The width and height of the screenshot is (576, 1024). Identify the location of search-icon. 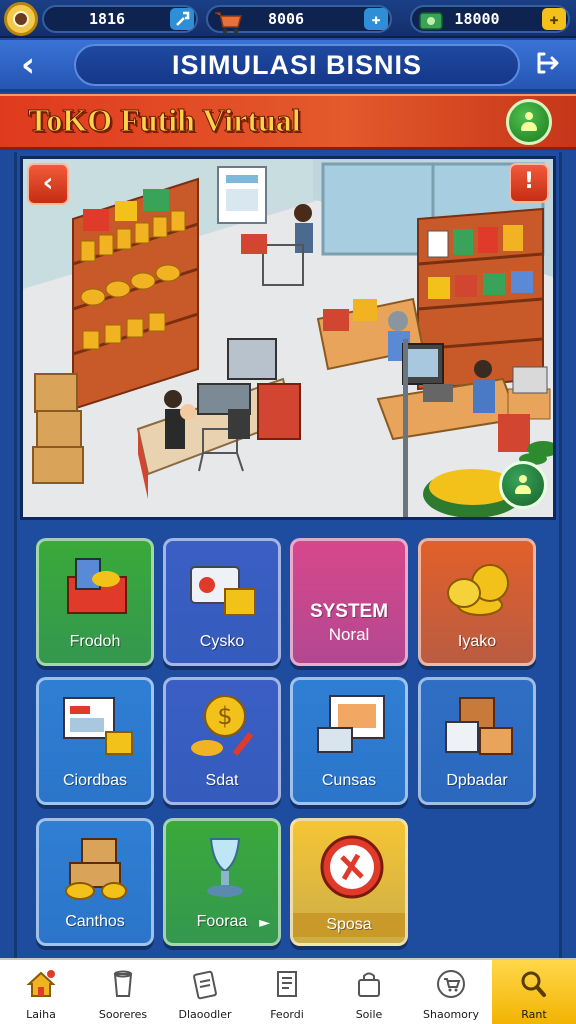
(533, 984).